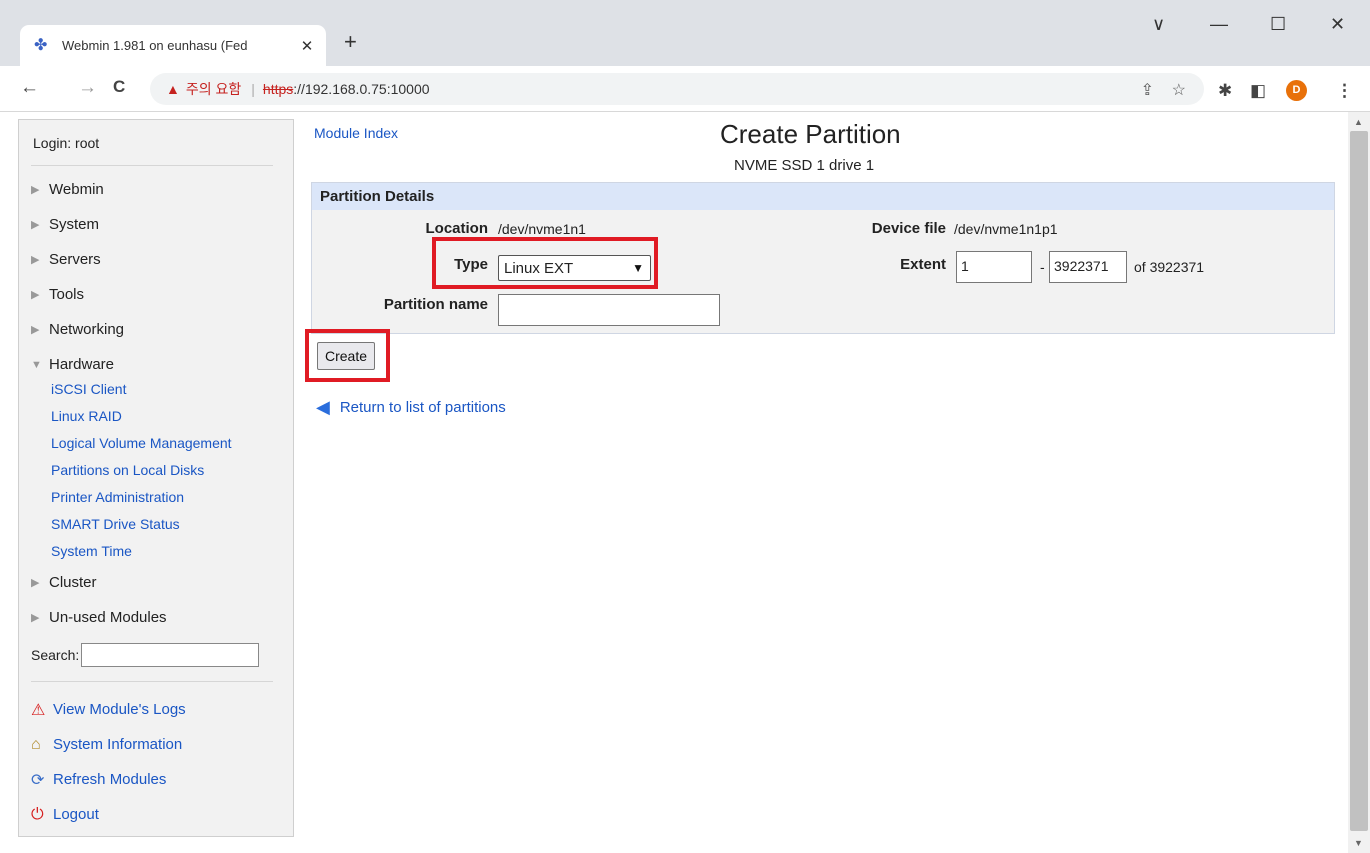 The width and height of the screenshot is (1370, 853). What do you see at coordinates (1358, 843) in the screenshot?
I see `scroll-down-arrow-icon: ▼` at bounding box center [1358, 843].